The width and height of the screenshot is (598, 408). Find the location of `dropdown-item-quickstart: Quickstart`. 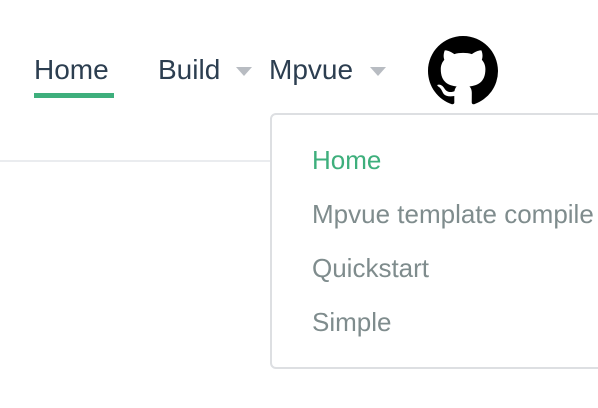

dropdown-item-quickstart: Quickstart is located at coordinates (370, 268).